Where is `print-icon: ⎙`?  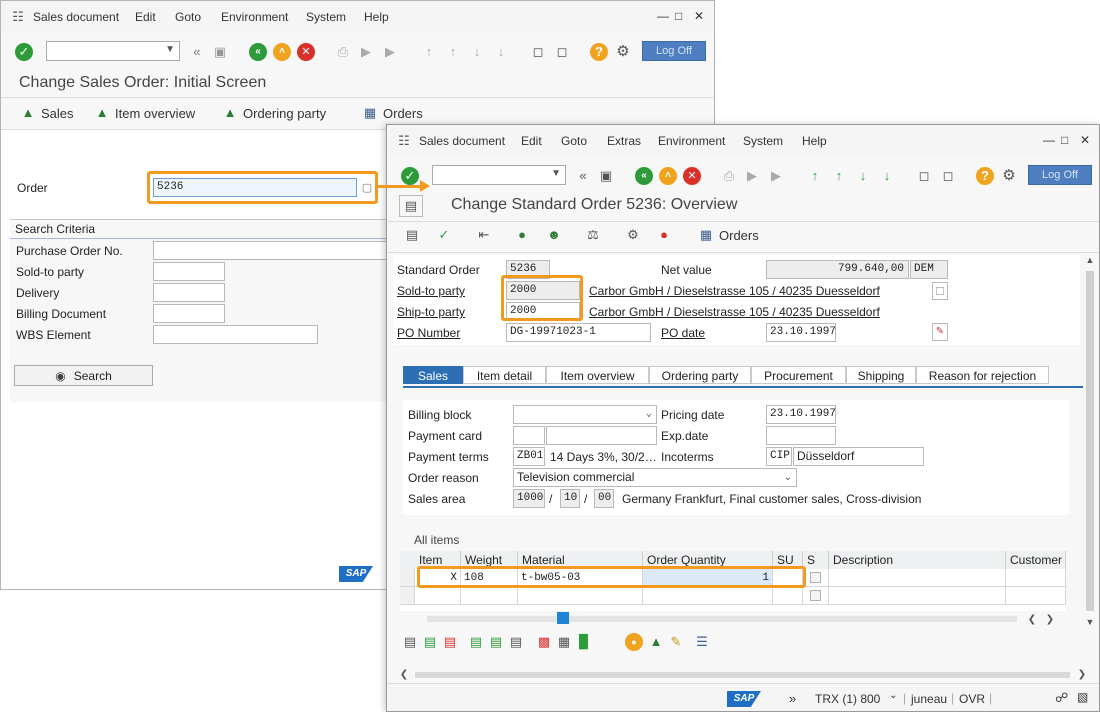
print-icon: ⎙ is located at coordinates (343, 52).